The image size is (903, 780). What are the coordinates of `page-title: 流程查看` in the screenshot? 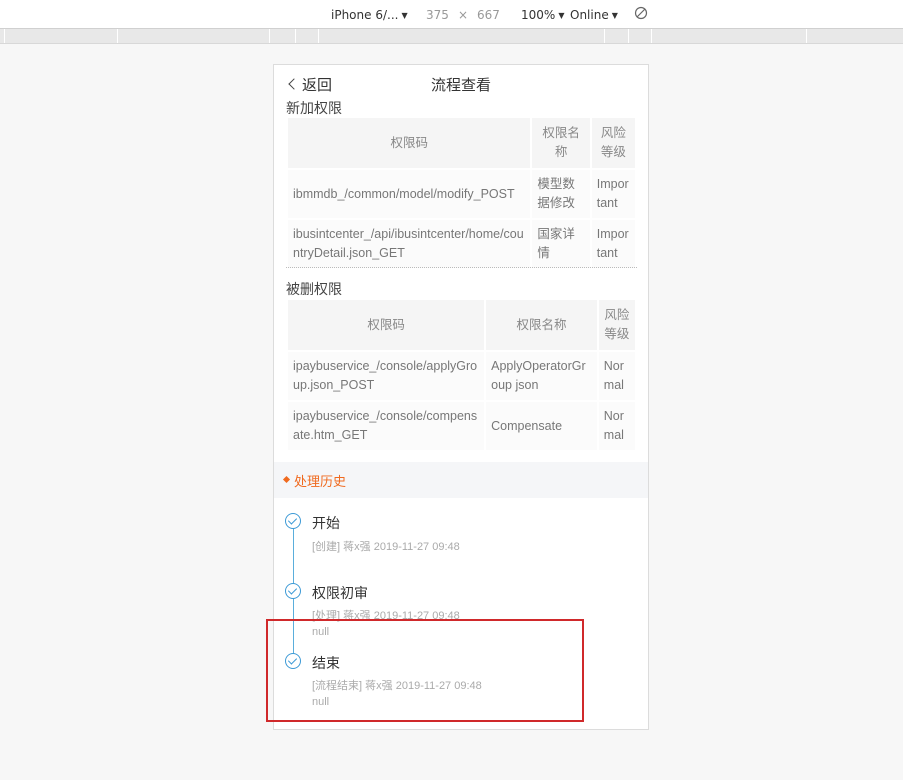 It's located at (460, 85).